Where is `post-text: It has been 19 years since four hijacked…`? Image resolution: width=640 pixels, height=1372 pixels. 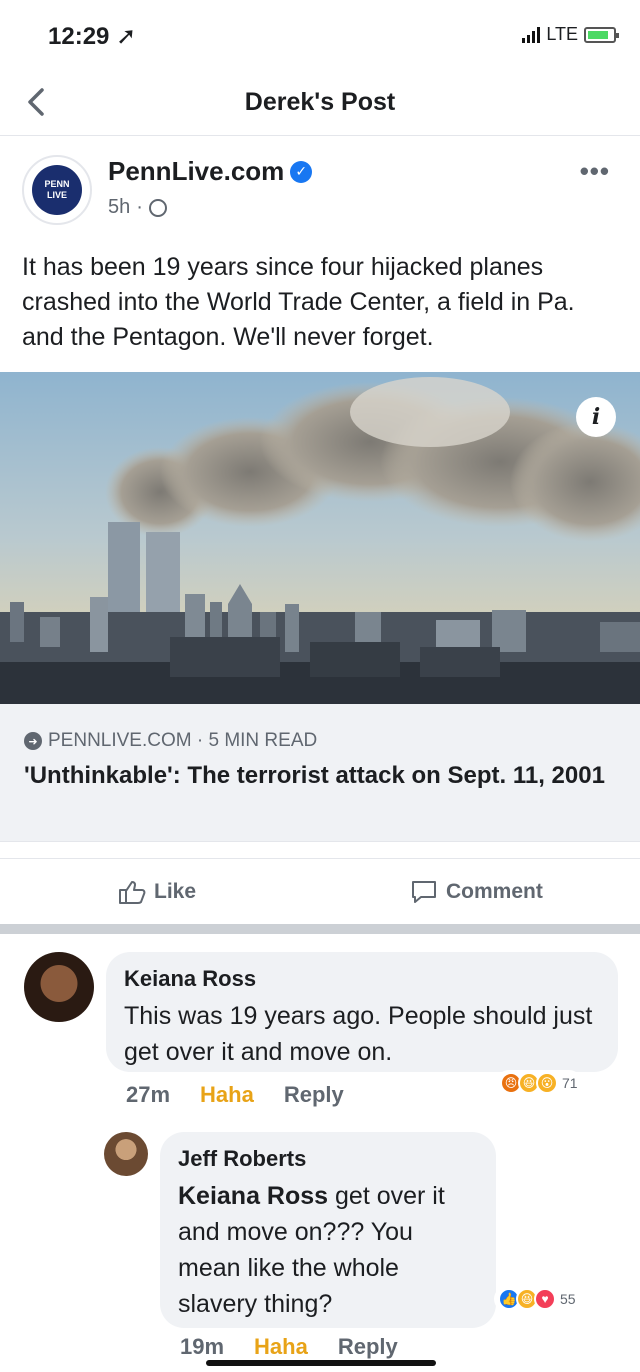
post-text: It has been 19 years since four hijacked… is located at coordinates (298, 302).